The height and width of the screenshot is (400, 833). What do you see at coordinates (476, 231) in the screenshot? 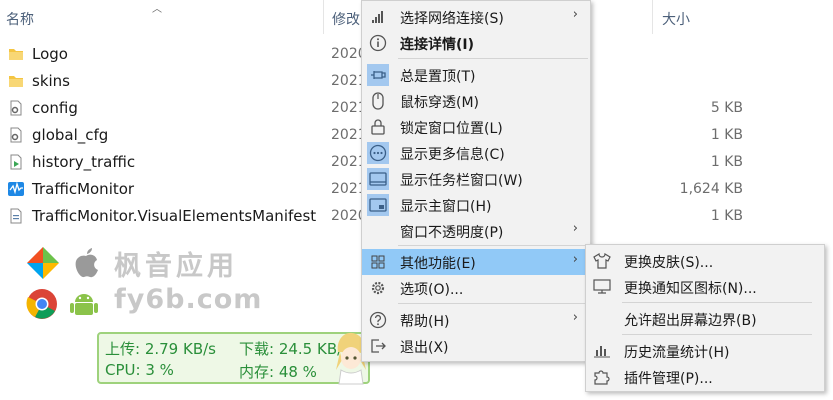
I see `menu-item-window-opacity: 窗口不透明度(P) ›` at bounding box center [476, 231].